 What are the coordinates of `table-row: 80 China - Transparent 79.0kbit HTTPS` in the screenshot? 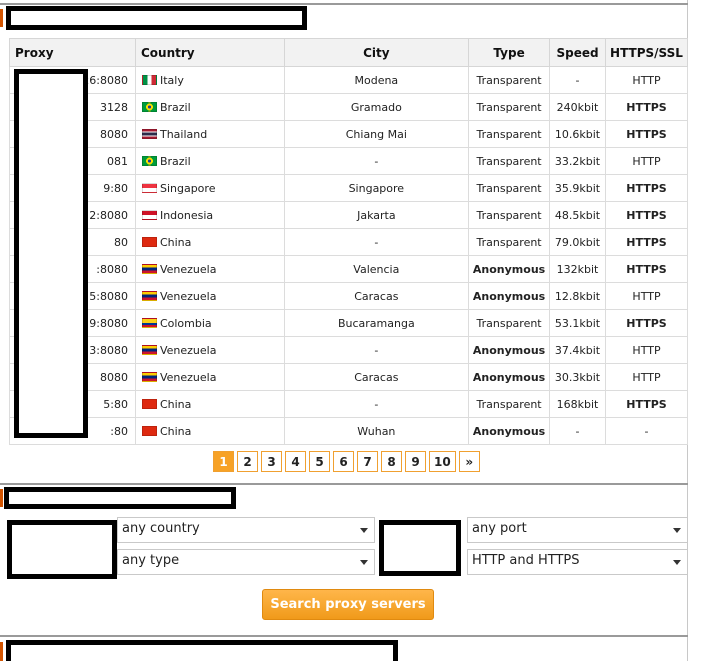 It's located at (348, 242).